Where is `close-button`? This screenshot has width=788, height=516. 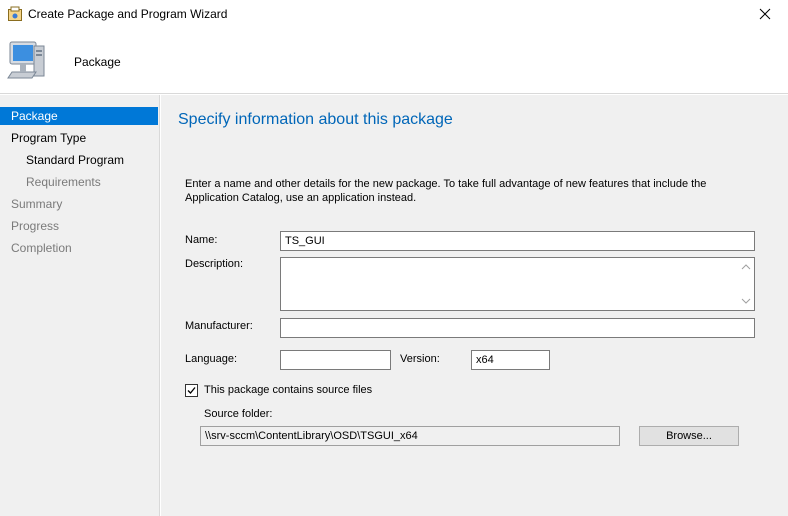
close-button is located at coordinates (765, 15).